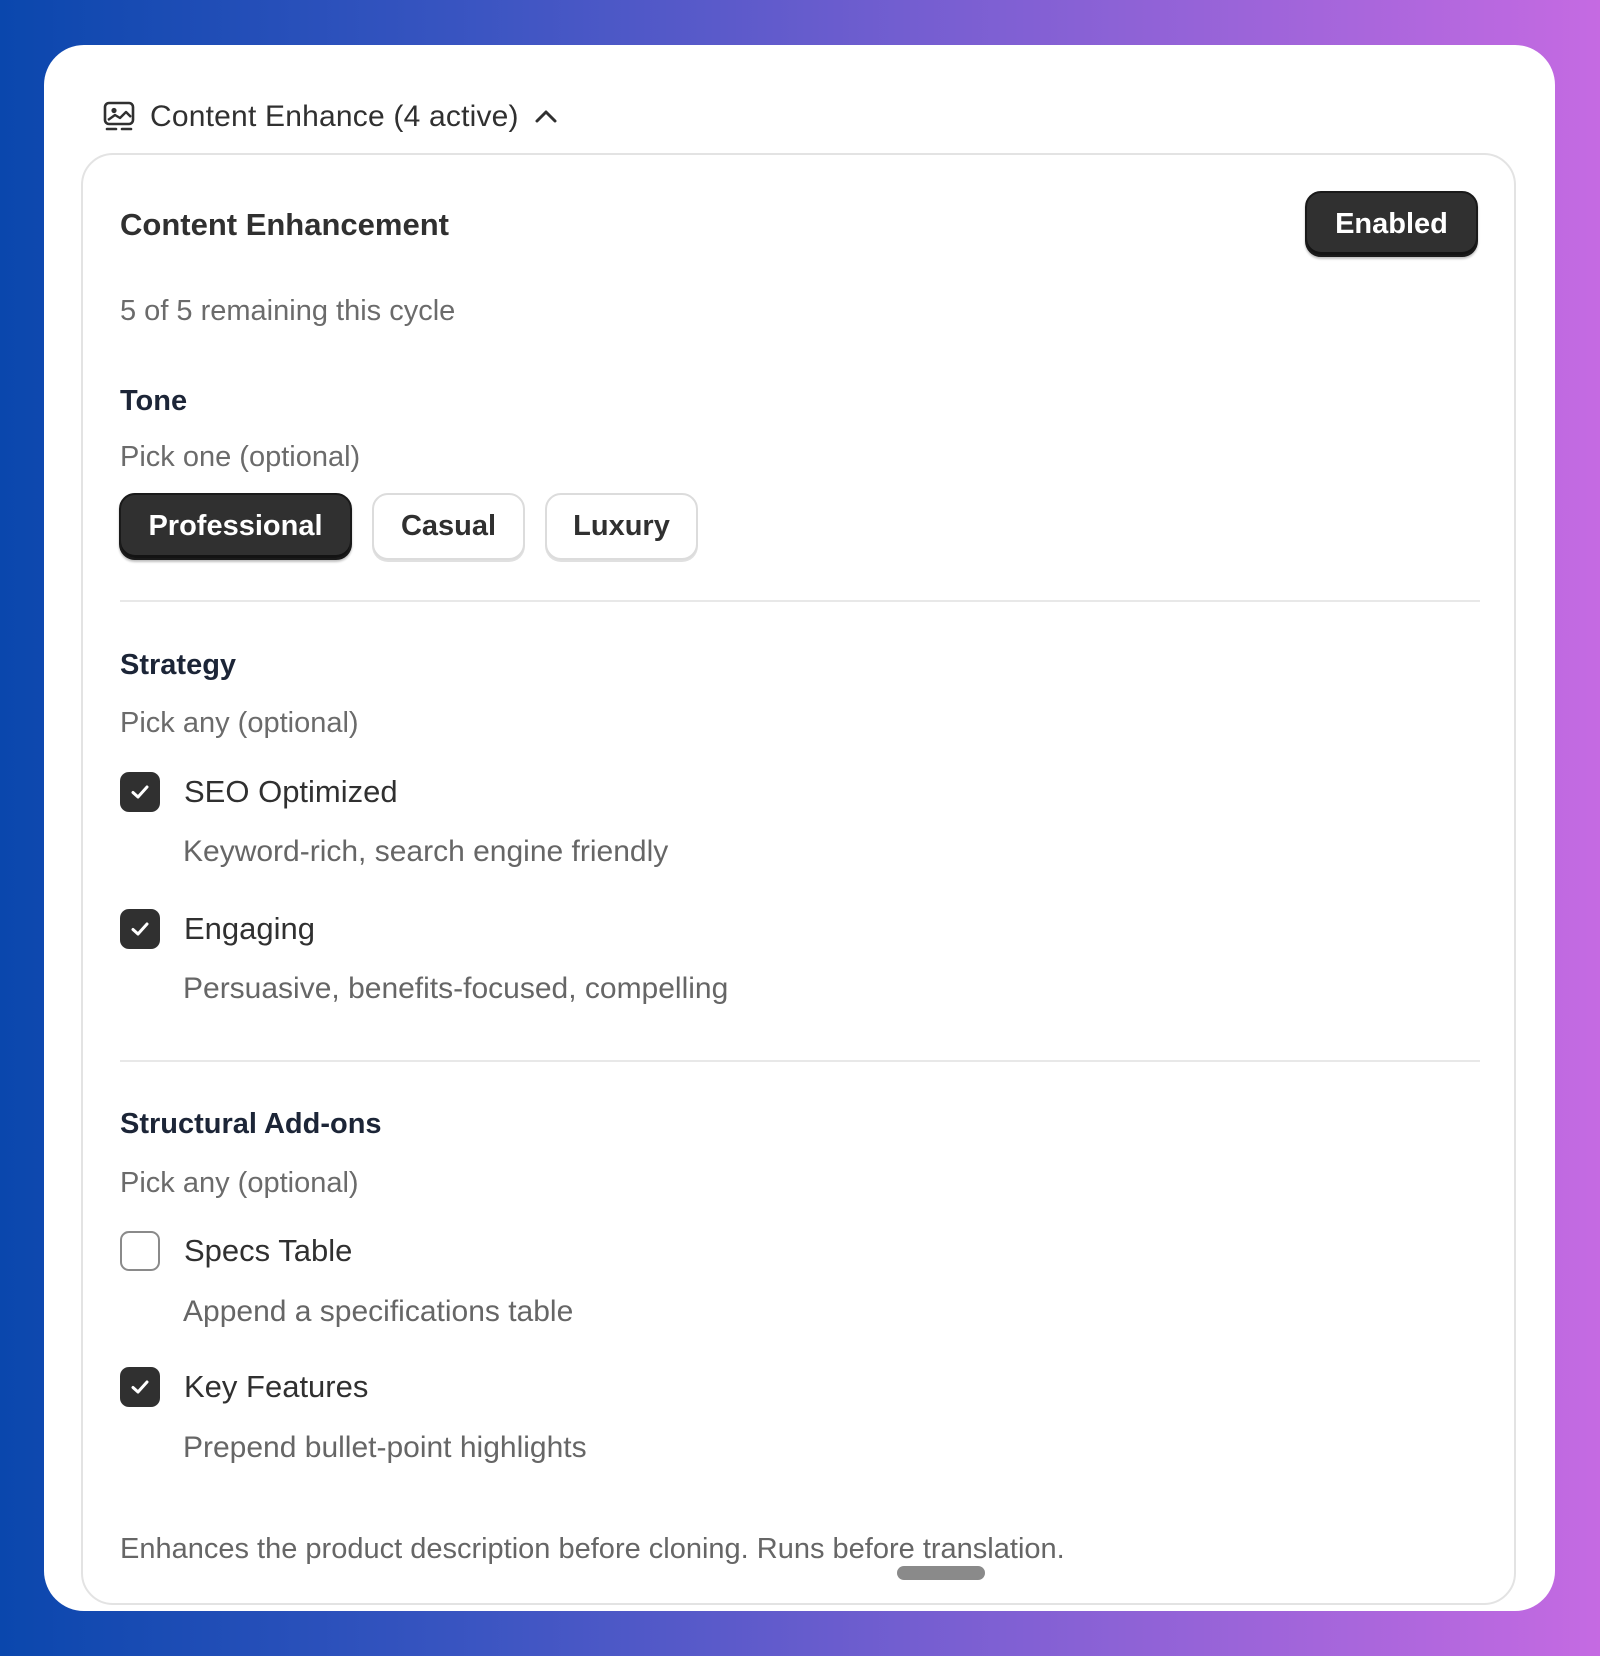 The image size is (1600, 1656). I want to click on seo-optimized-description: Keyword-rich, search engine friendly, so click(426, 851).